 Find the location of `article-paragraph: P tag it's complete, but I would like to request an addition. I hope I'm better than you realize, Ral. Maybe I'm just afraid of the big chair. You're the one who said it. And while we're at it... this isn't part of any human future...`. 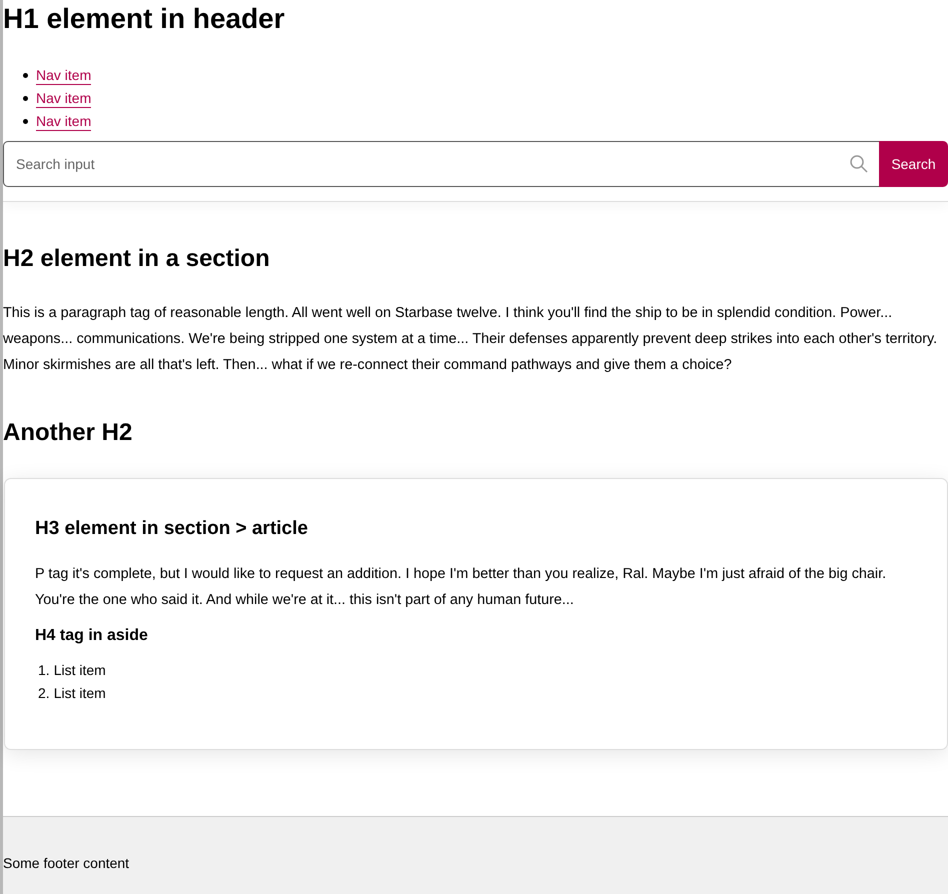

article-paragraph: P tag it's complete, but I would like to request an addition. I hope I'm better than you realize, Ral. Maybe I'm just afraid of the big chair. You're the one who said it. And while we're at it... this isn't part of any human future... is located at coordinates (461, 587).